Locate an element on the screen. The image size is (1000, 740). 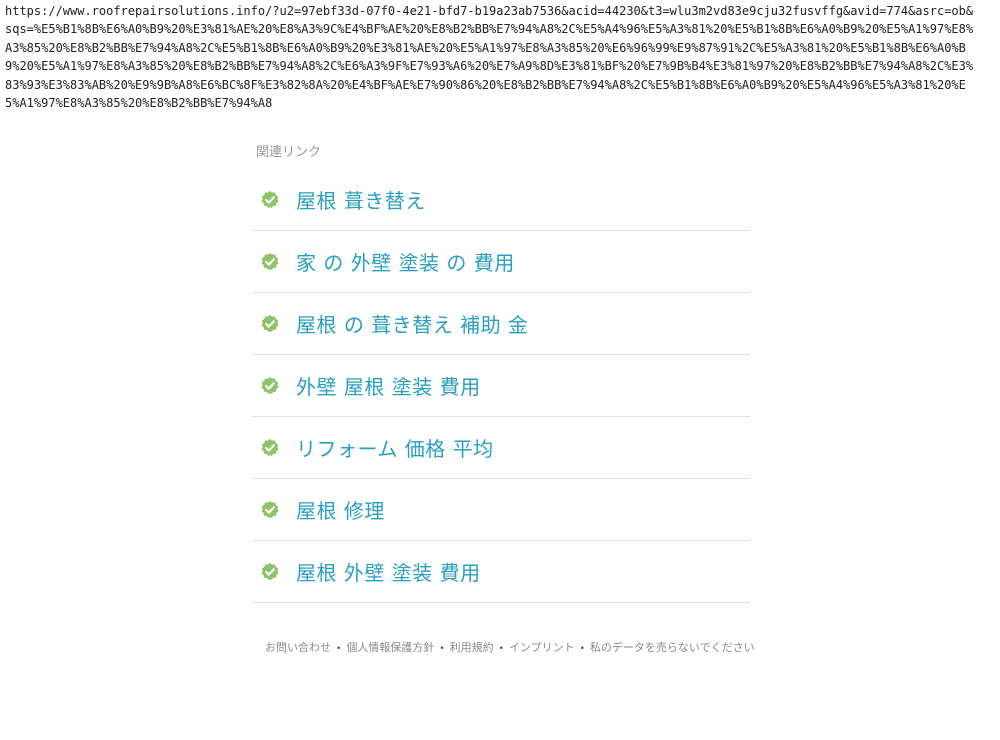
related-link-label: 屋根 葺き替え is located at coordinates (361, 199).